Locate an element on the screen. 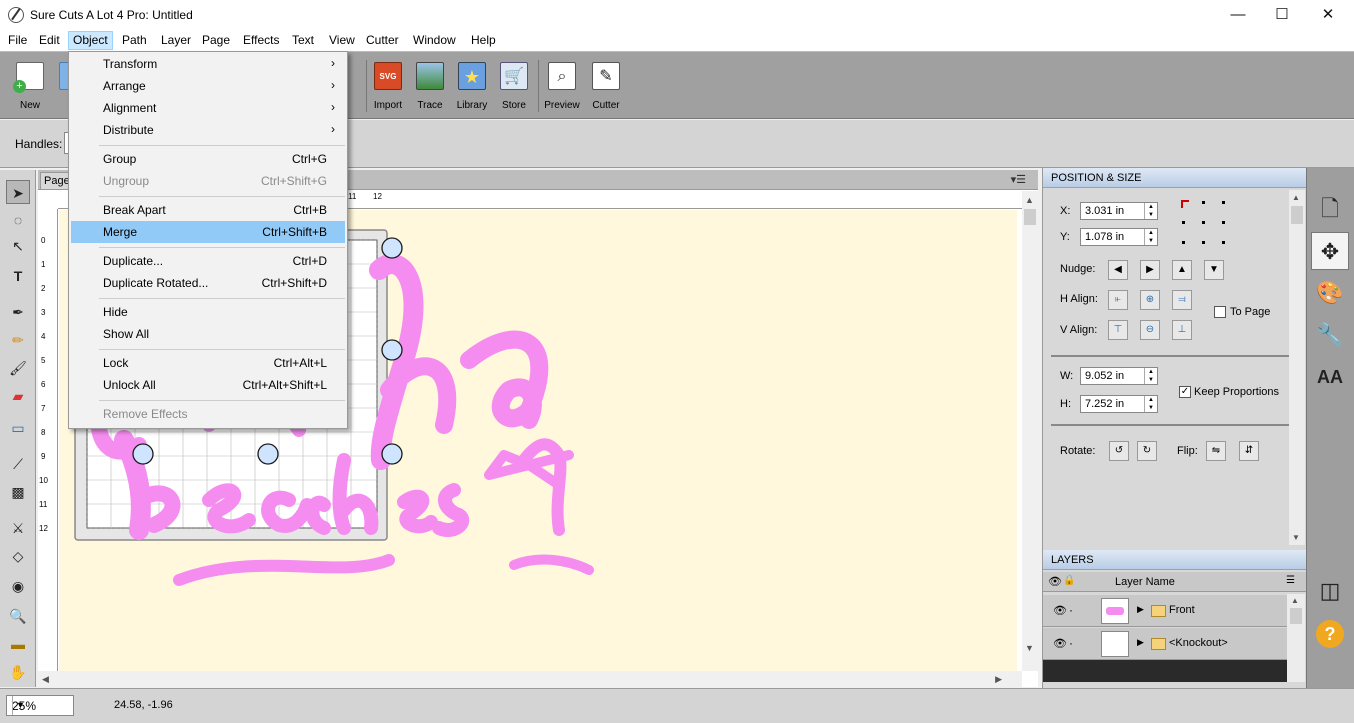 This screenshot has width=1354, height=723. select-arrow-icon: ➤ is located at coordinates (18, 192).